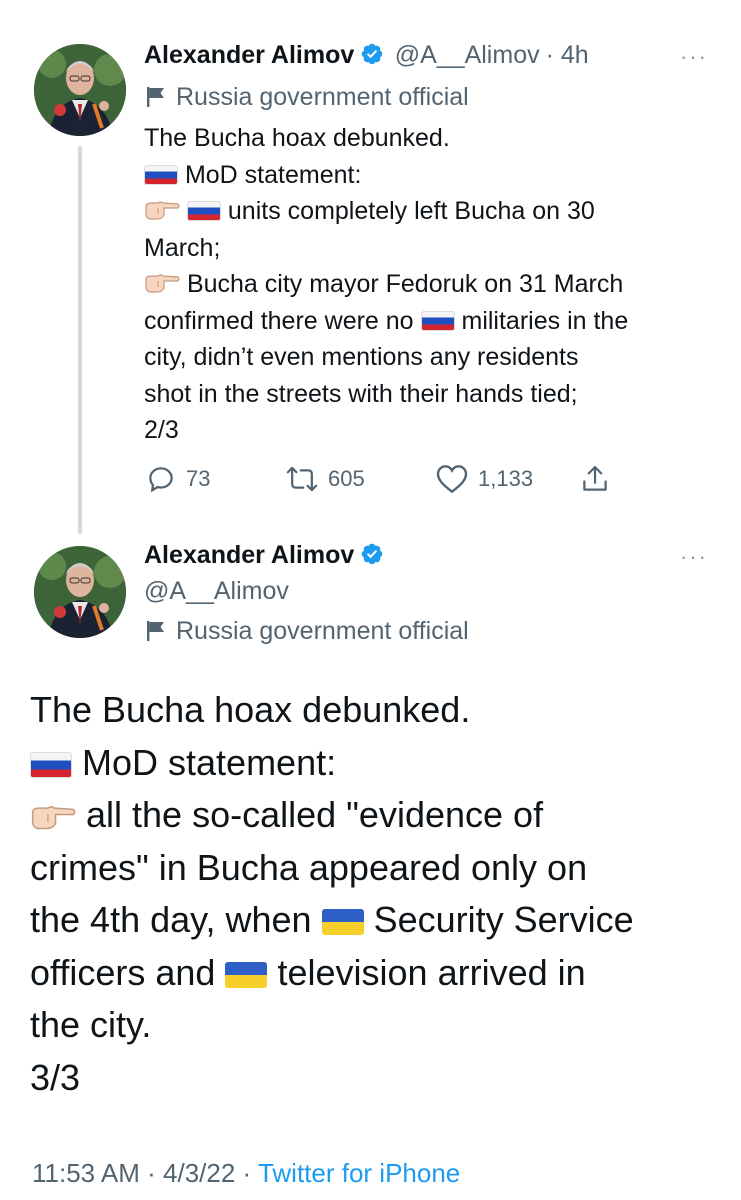 The height and width of the screenshot is (1200, 741). I want to click on share-button, so click(600, 479).